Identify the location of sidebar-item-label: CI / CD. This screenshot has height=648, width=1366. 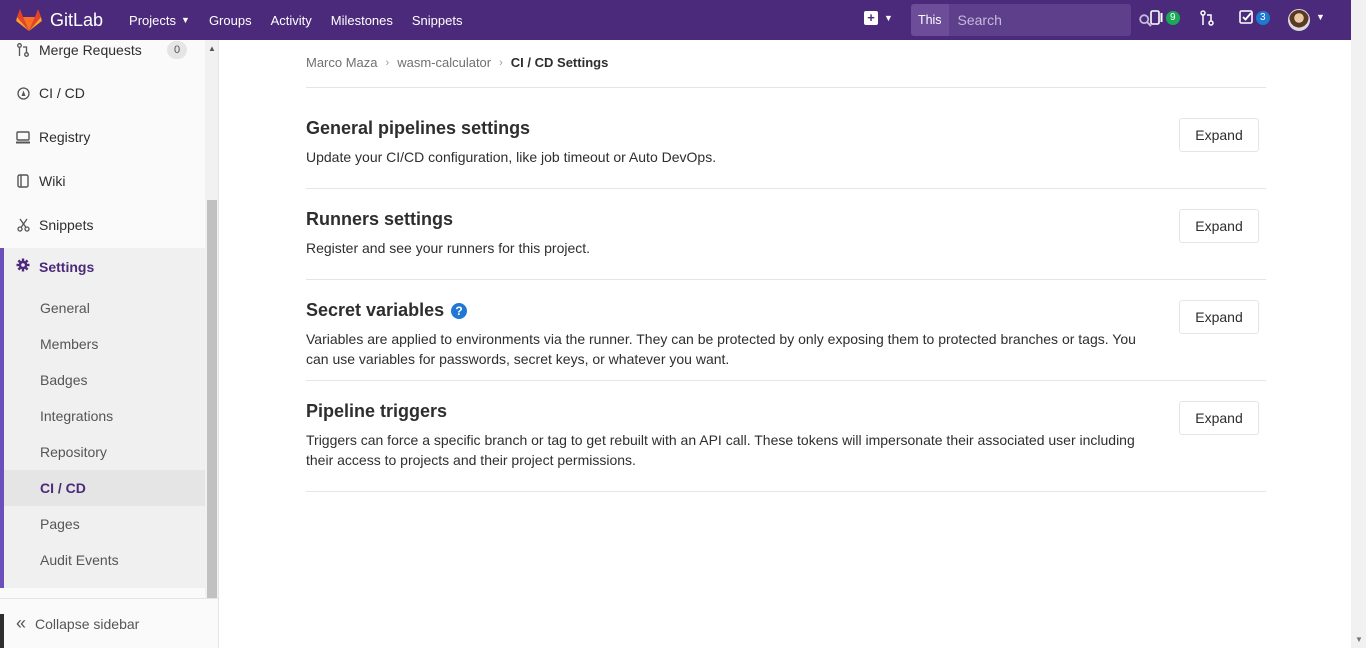
(62, 93).